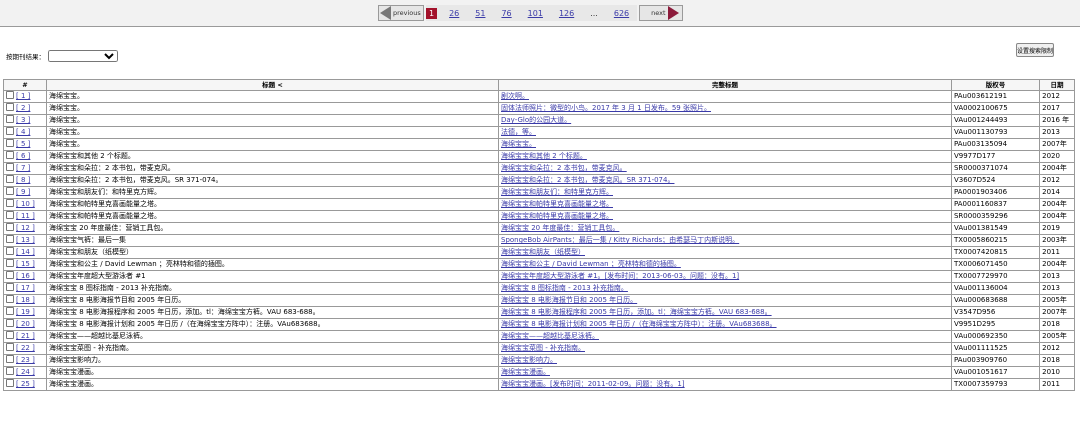 The image size is (1080, 421). Describe the element at coordinates (25, 216) in the screenshot. I see `row-number-link: [ 11 ]` at that location.